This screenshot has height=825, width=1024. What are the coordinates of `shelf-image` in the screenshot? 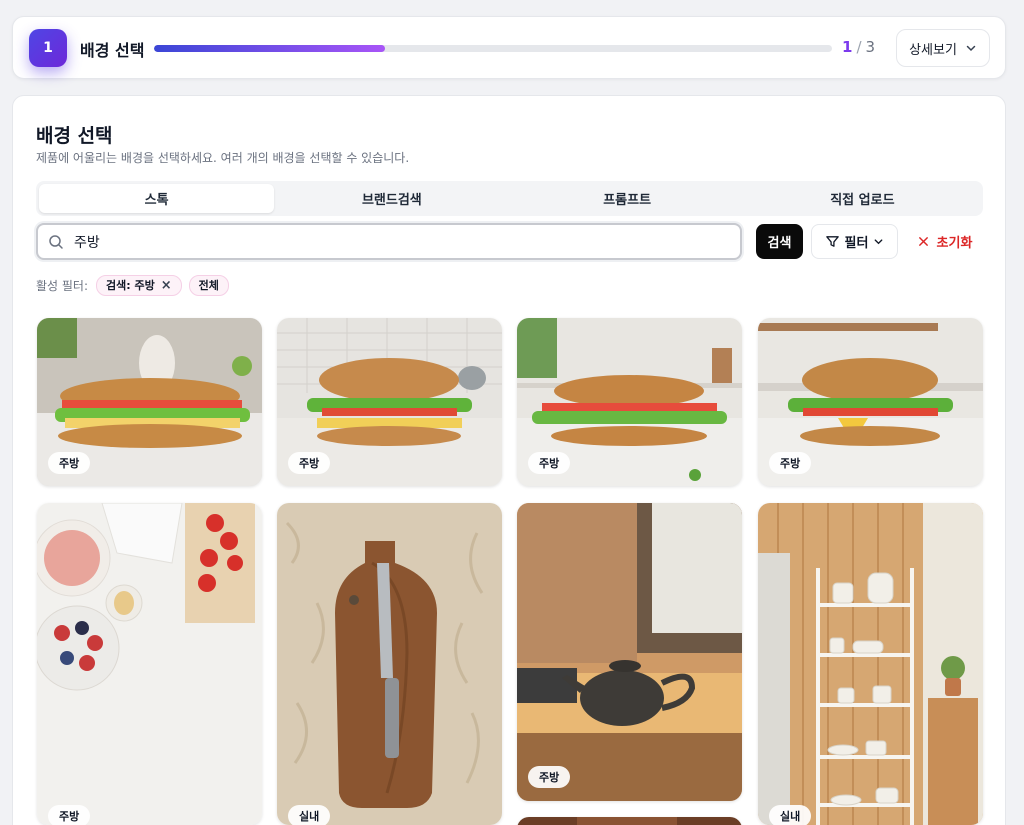 It's located at (870, 664).